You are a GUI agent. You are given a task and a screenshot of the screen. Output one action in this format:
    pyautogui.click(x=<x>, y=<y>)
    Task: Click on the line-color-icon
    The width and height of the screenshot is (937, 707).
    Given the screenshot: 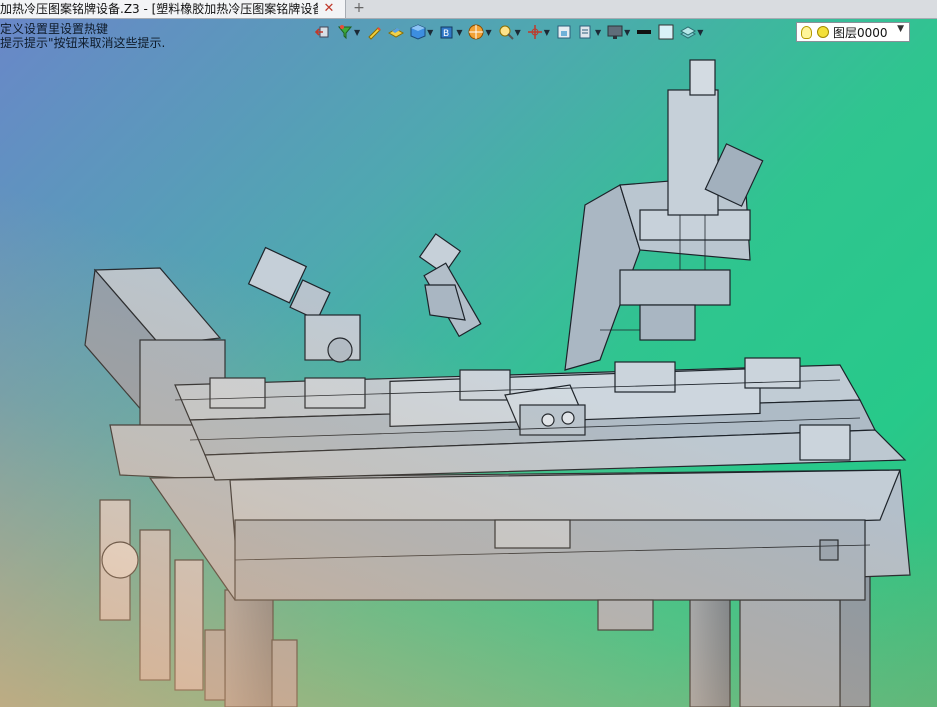 What is the action you would take?
    pyautogui.click(x=644, y=32)
    